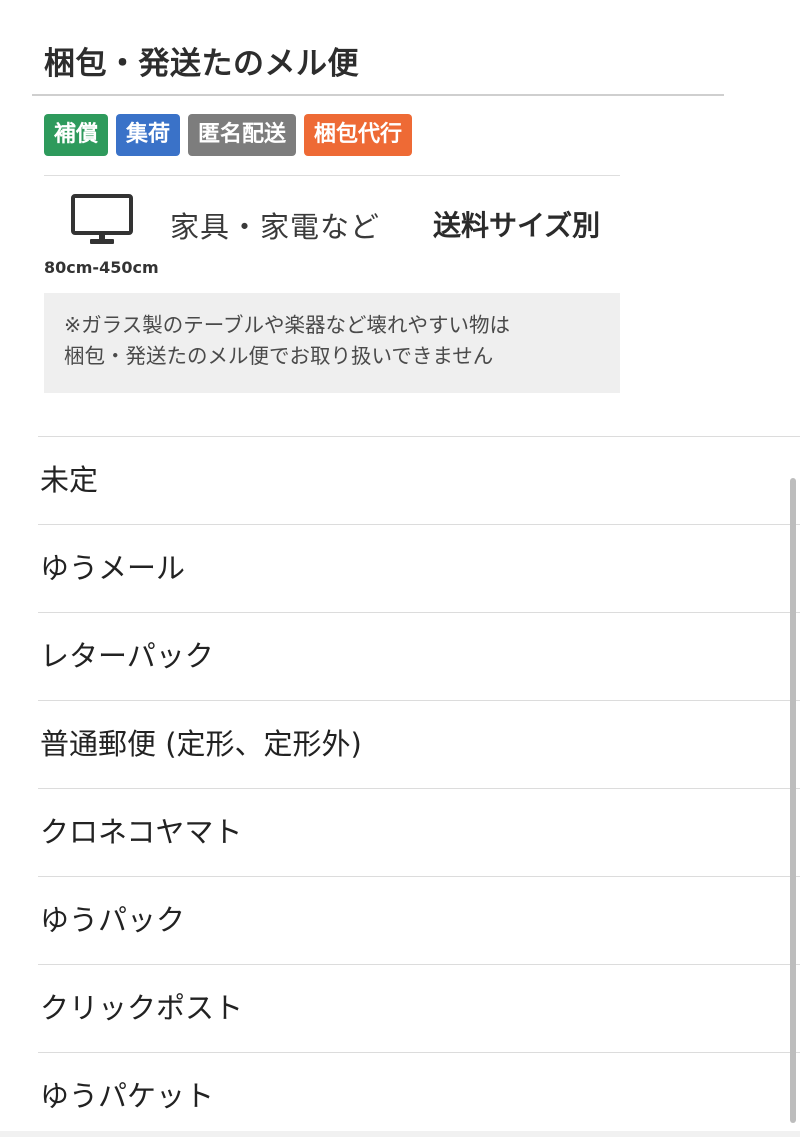 This screenshot has width=800, height=1140. What do you see at coordinates (358, 135) in the screenshot?
I see `tag-packing-service: 梱包代行` at bounding box center [358, 135].